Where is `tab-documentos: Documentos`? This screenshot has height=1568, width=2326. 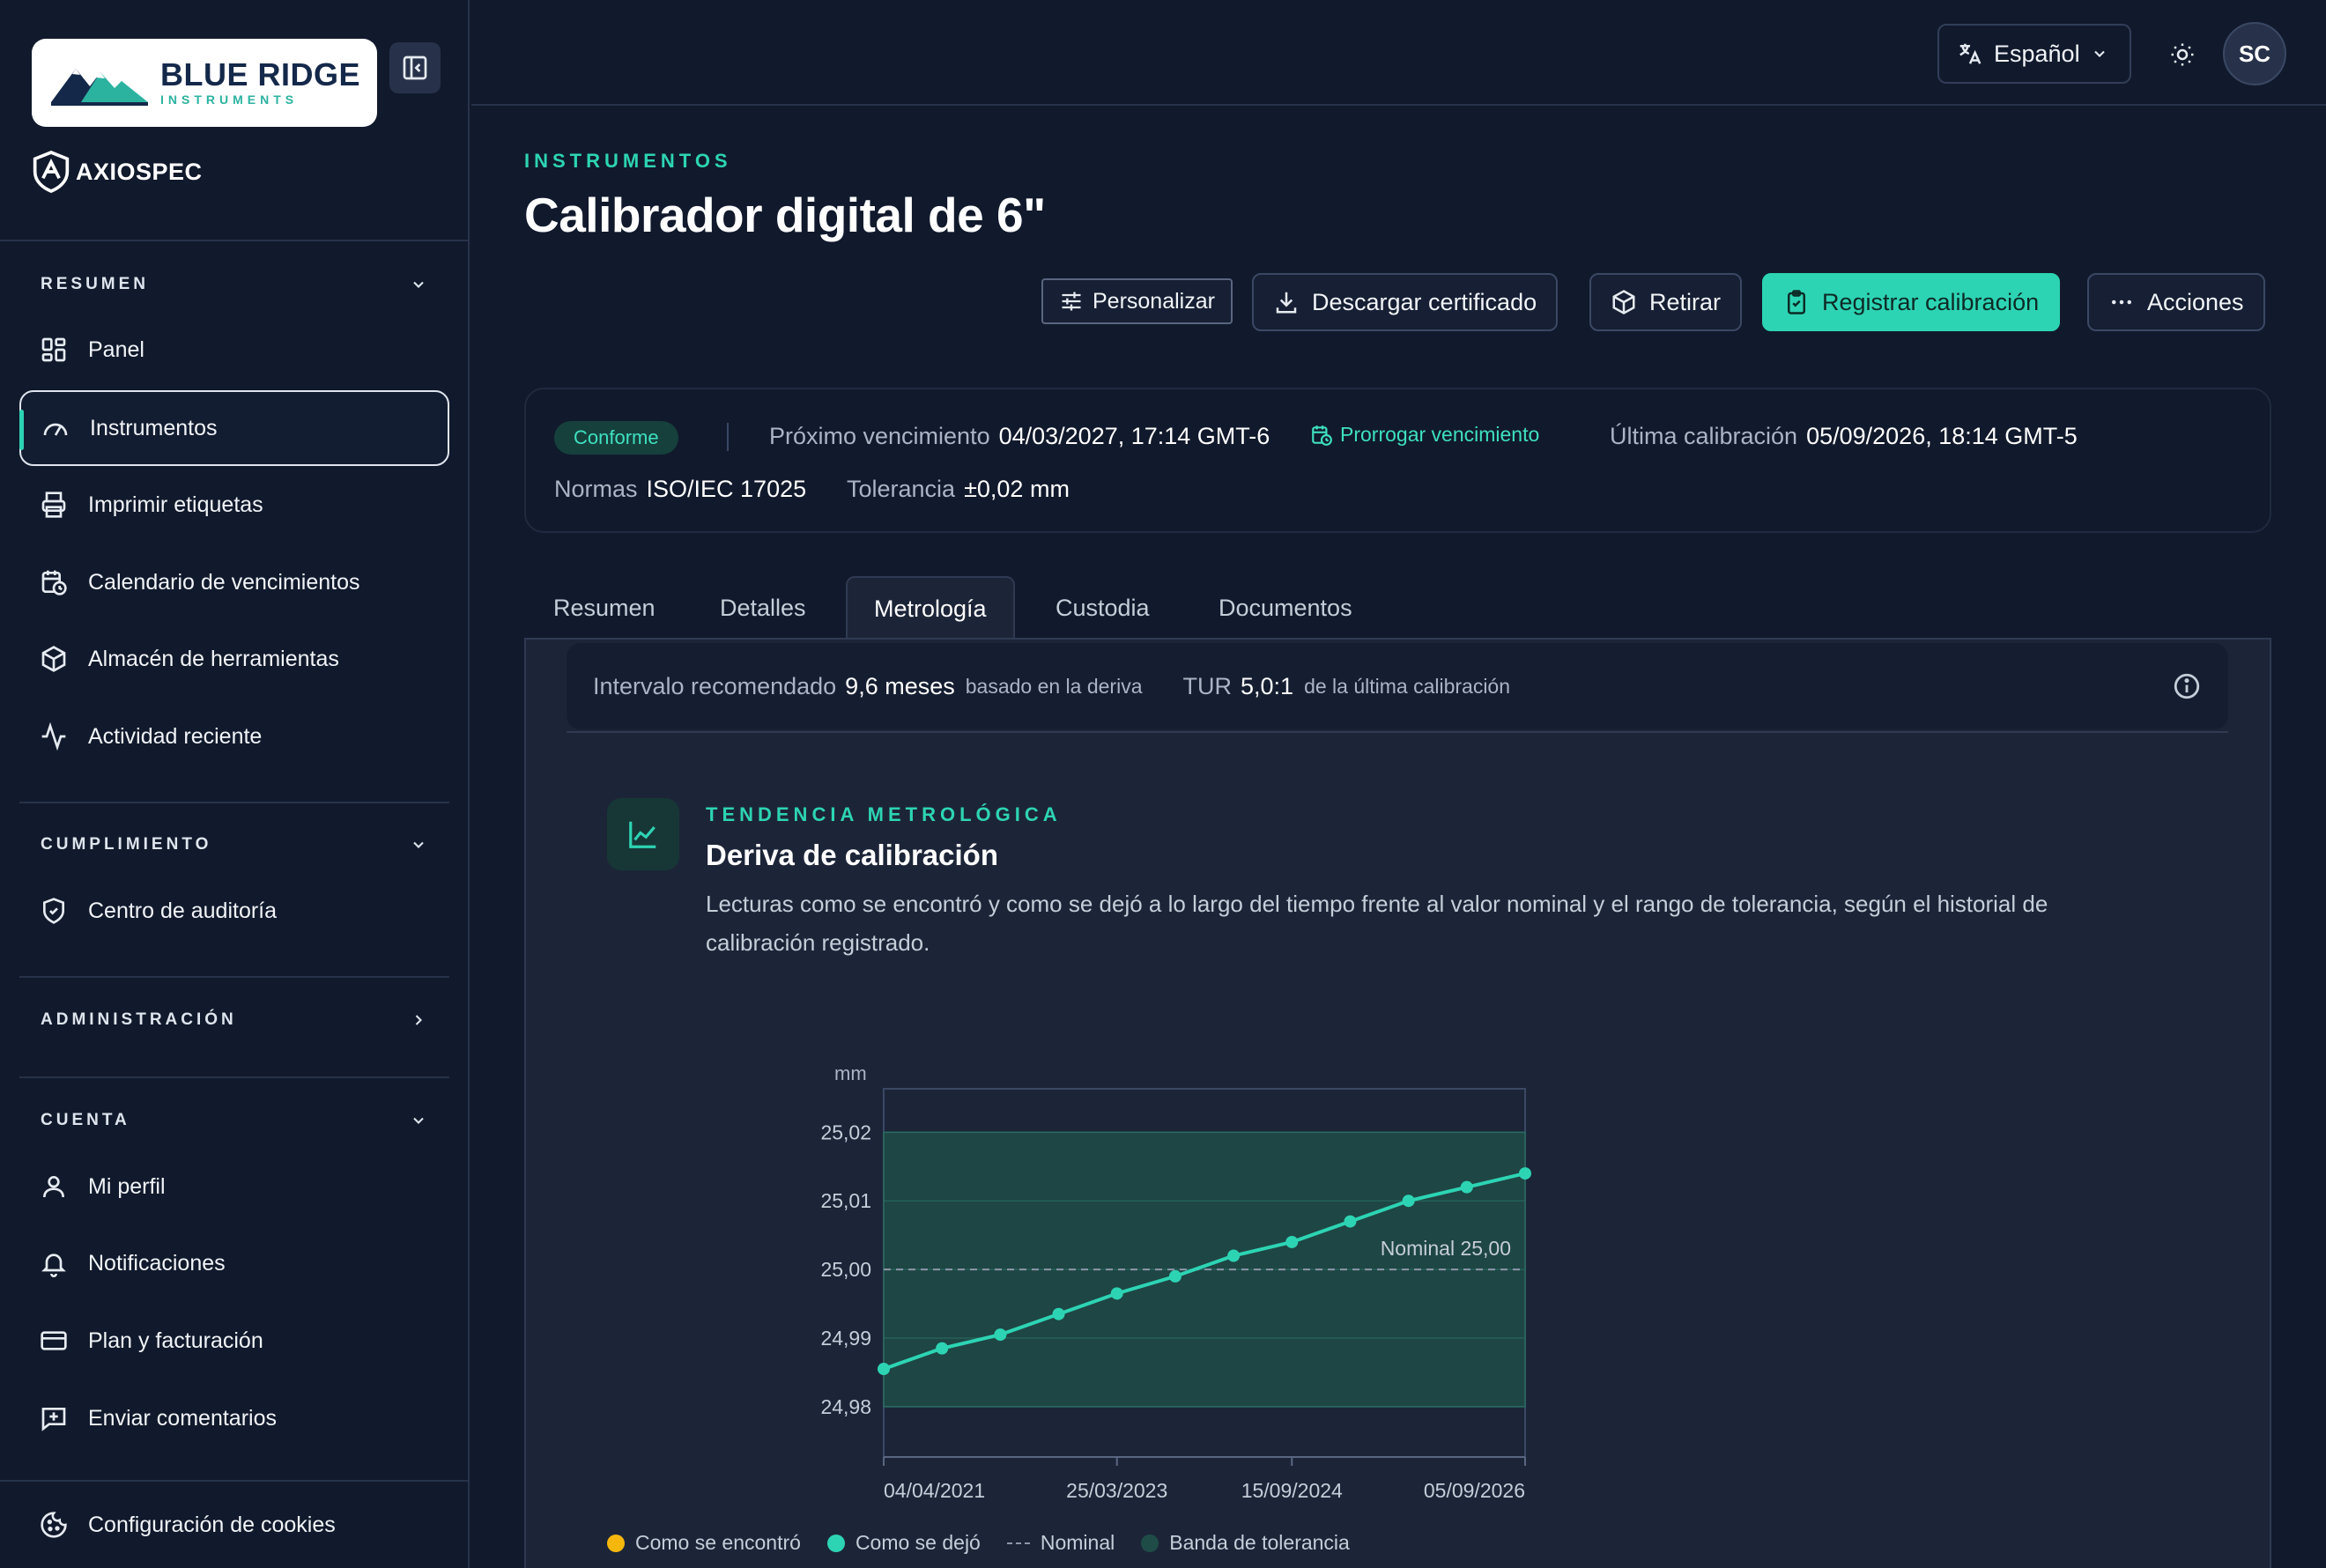
tab-documentos: Documentos is located at coordinates (1285, 608).